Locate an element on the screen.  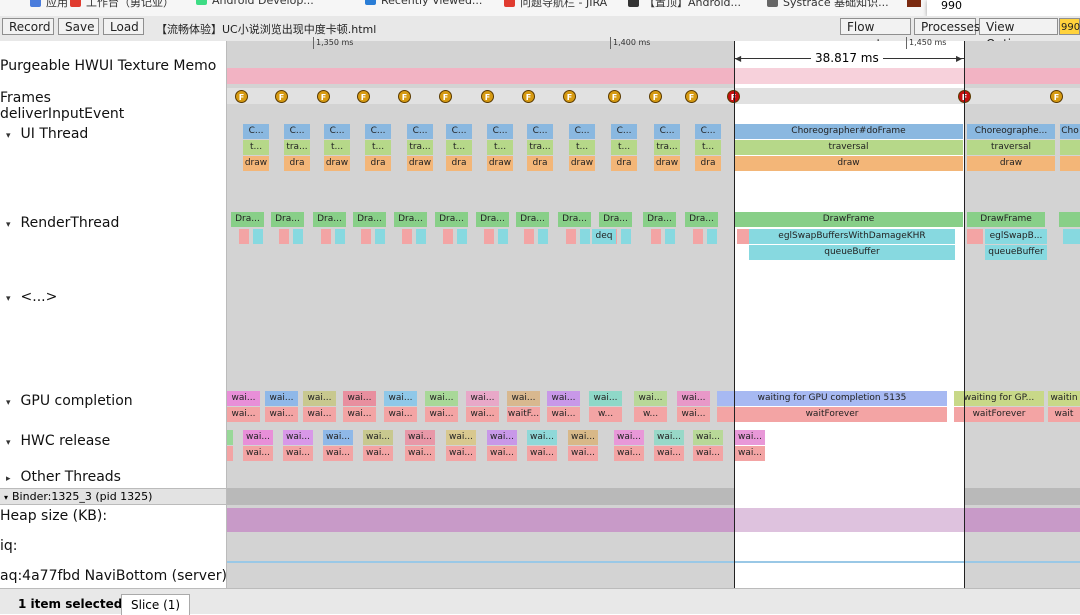
render-slice-swap: eglSwapBuffersWithDamageKHR is located at coordinates (852, 236).